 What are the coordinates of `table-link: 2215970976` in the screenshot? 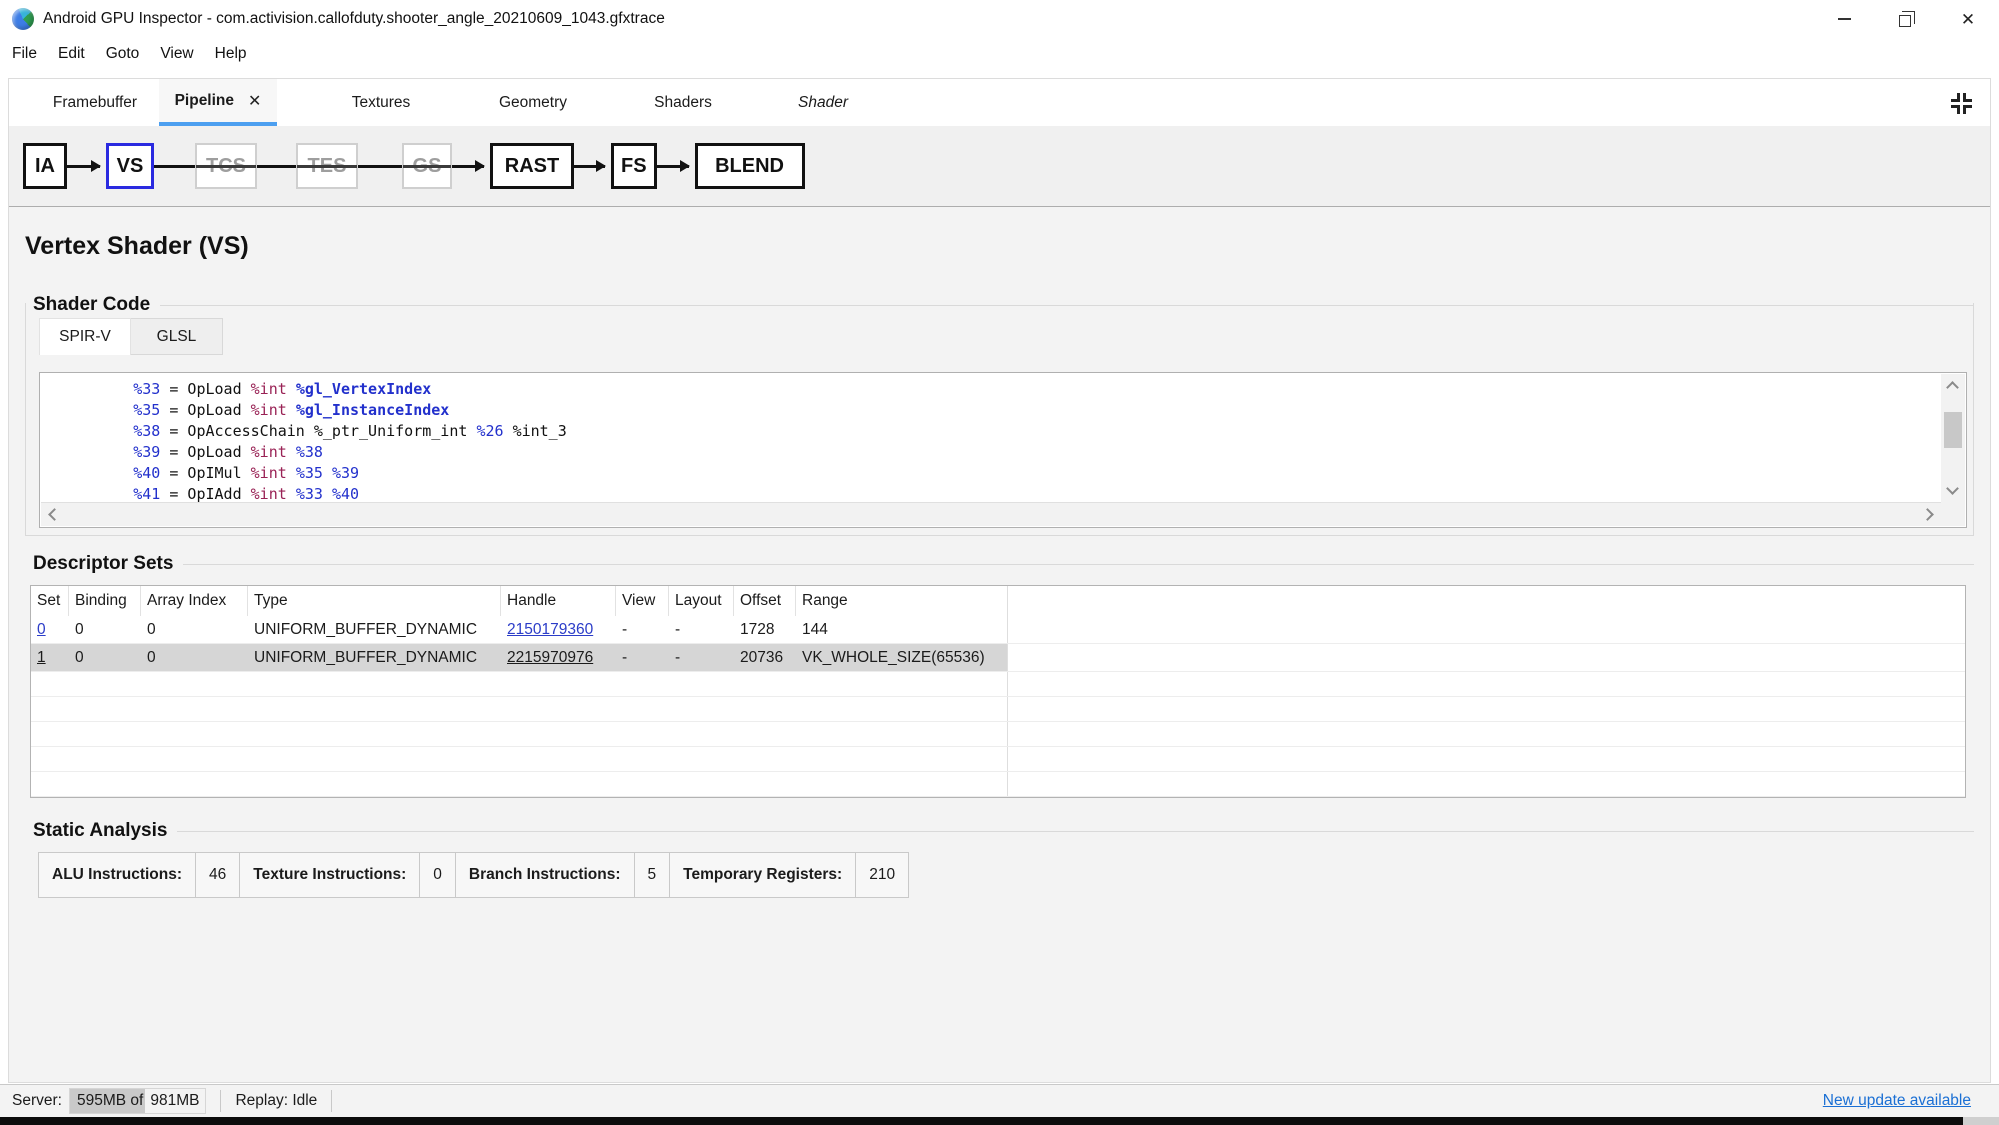 It's located at (550, 658).